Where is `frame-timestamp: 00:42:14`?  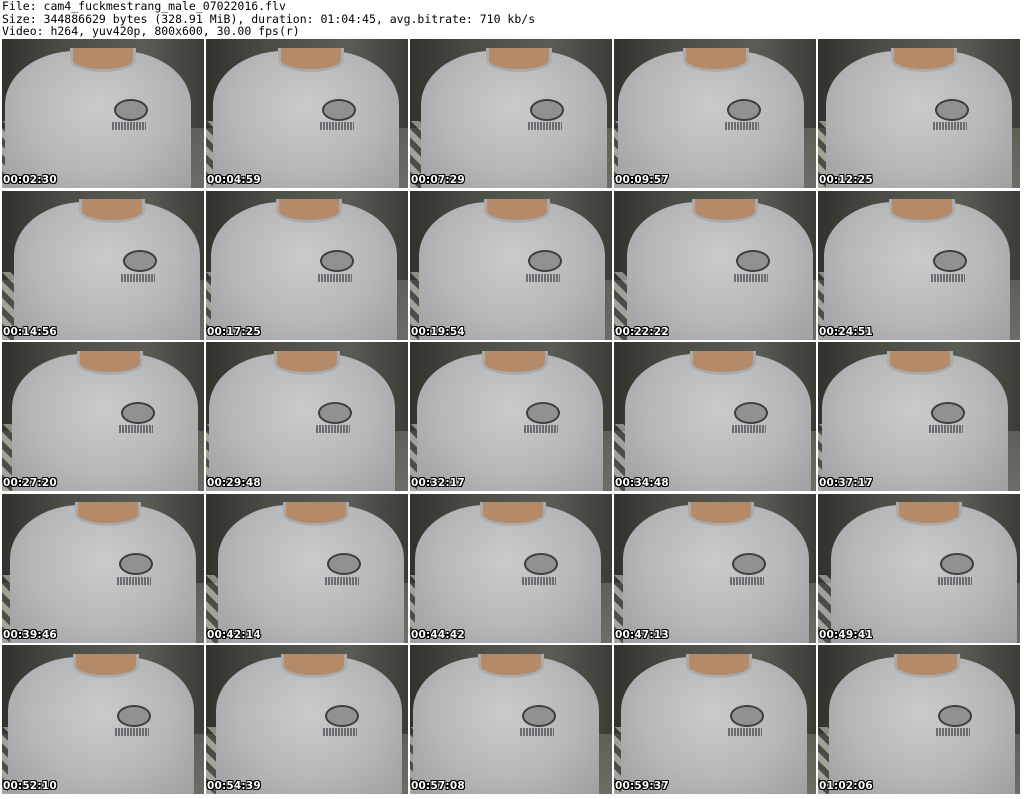 frame-timestamp: 00:42:14 is located at coordinates (234, 634).